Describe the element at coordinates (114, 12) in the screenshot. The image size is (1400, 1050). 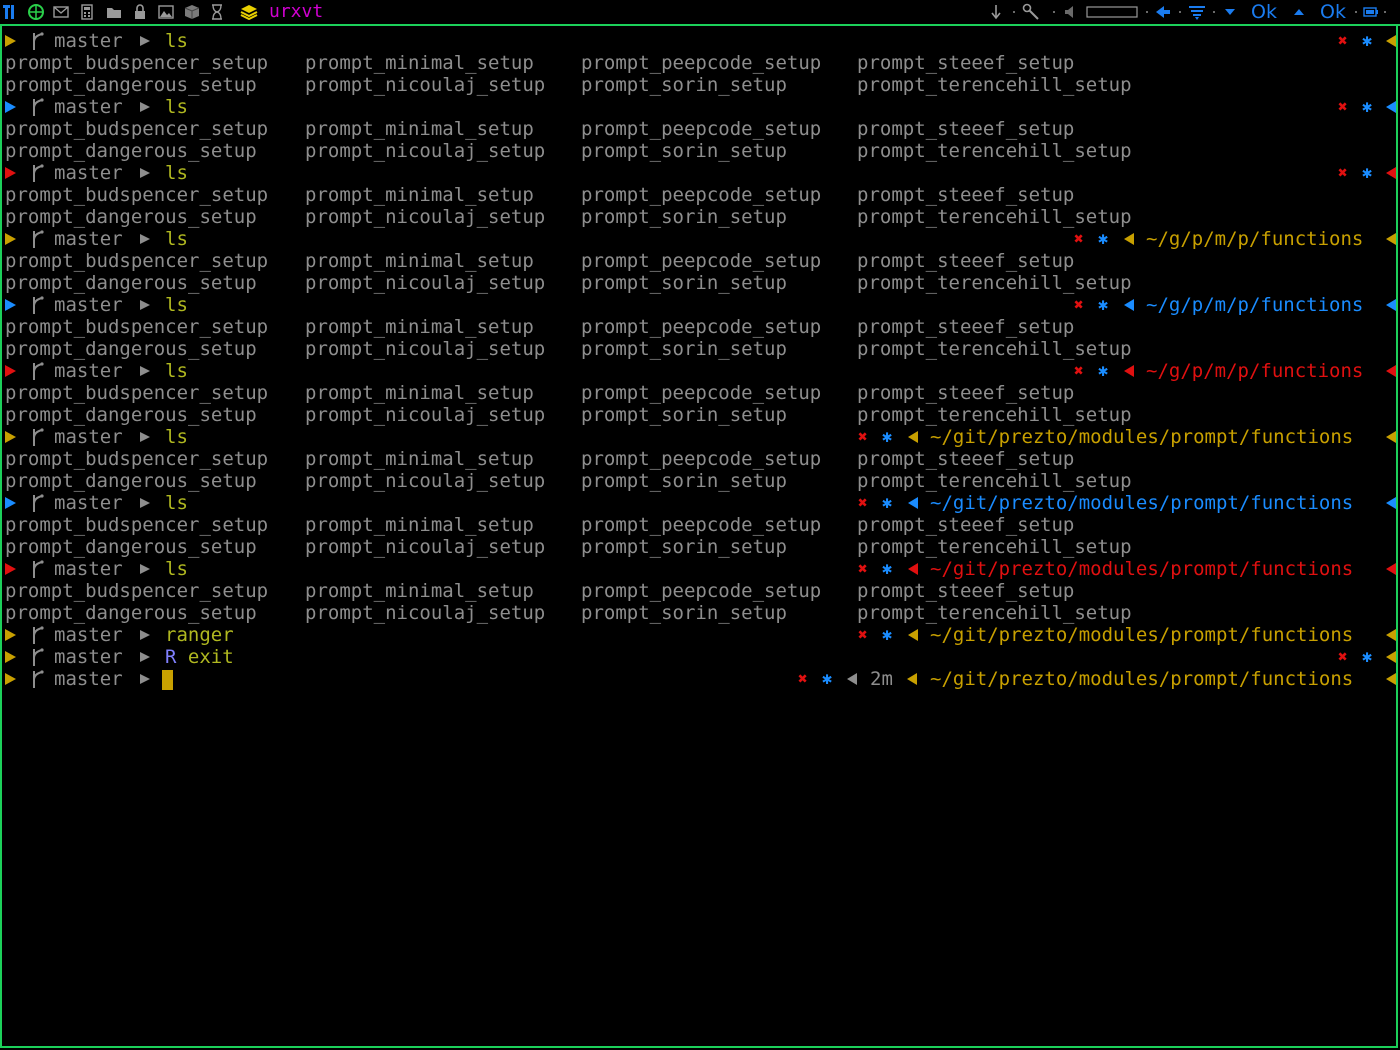
I see `folder-icon` at that location.